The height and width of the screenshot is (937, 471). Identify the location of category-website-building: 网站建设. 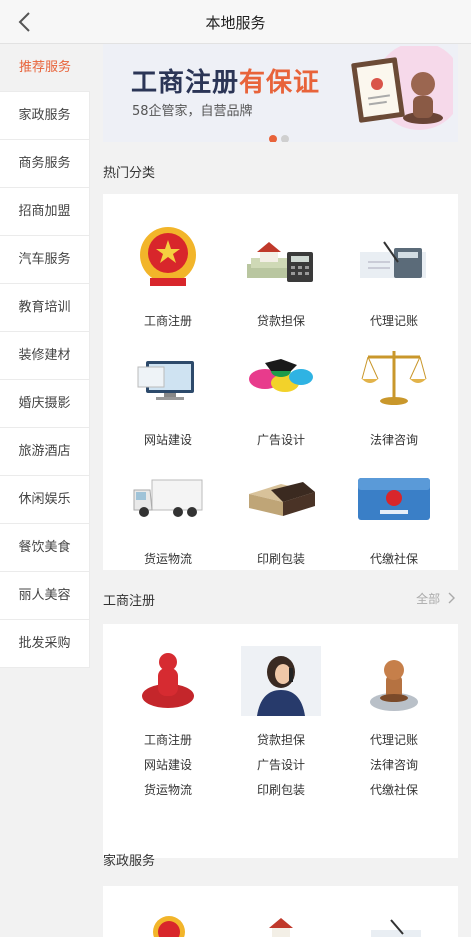
(168, 394).